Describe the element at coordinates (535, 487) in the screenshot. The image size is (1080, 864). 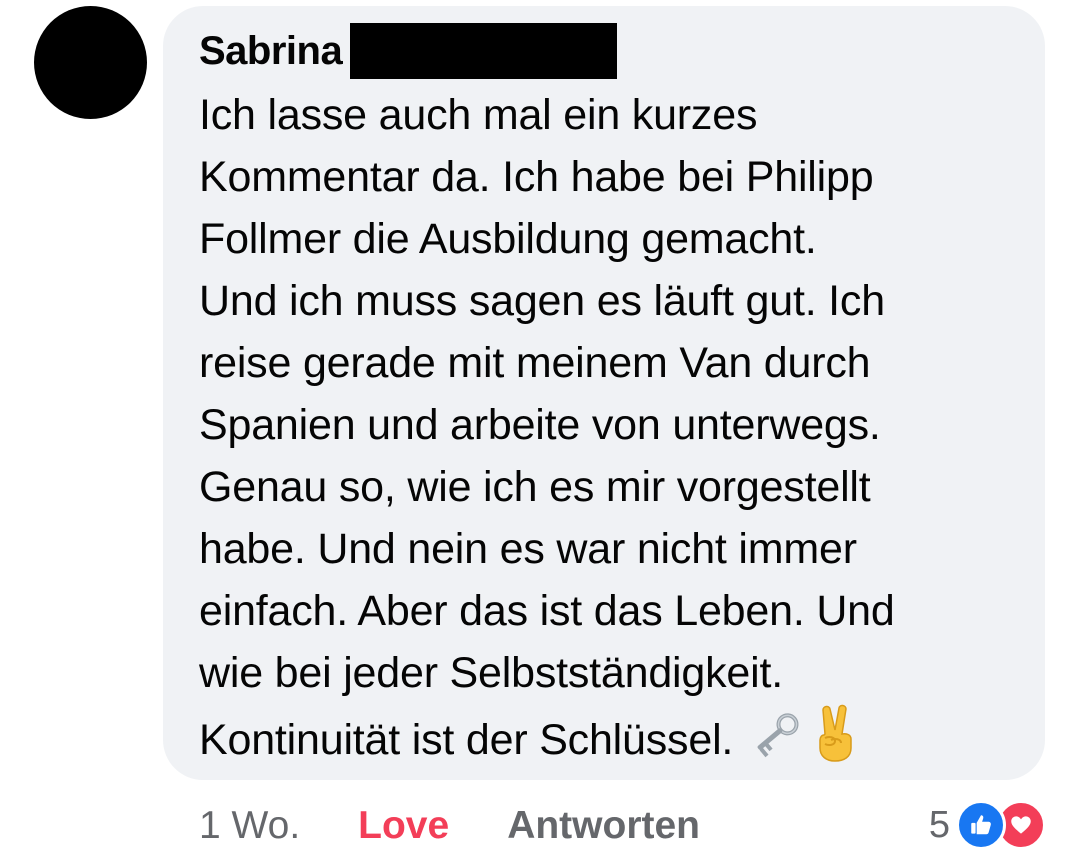
I see `comment-line: Genau so, wie ich es mir vorgestellt` at that location.